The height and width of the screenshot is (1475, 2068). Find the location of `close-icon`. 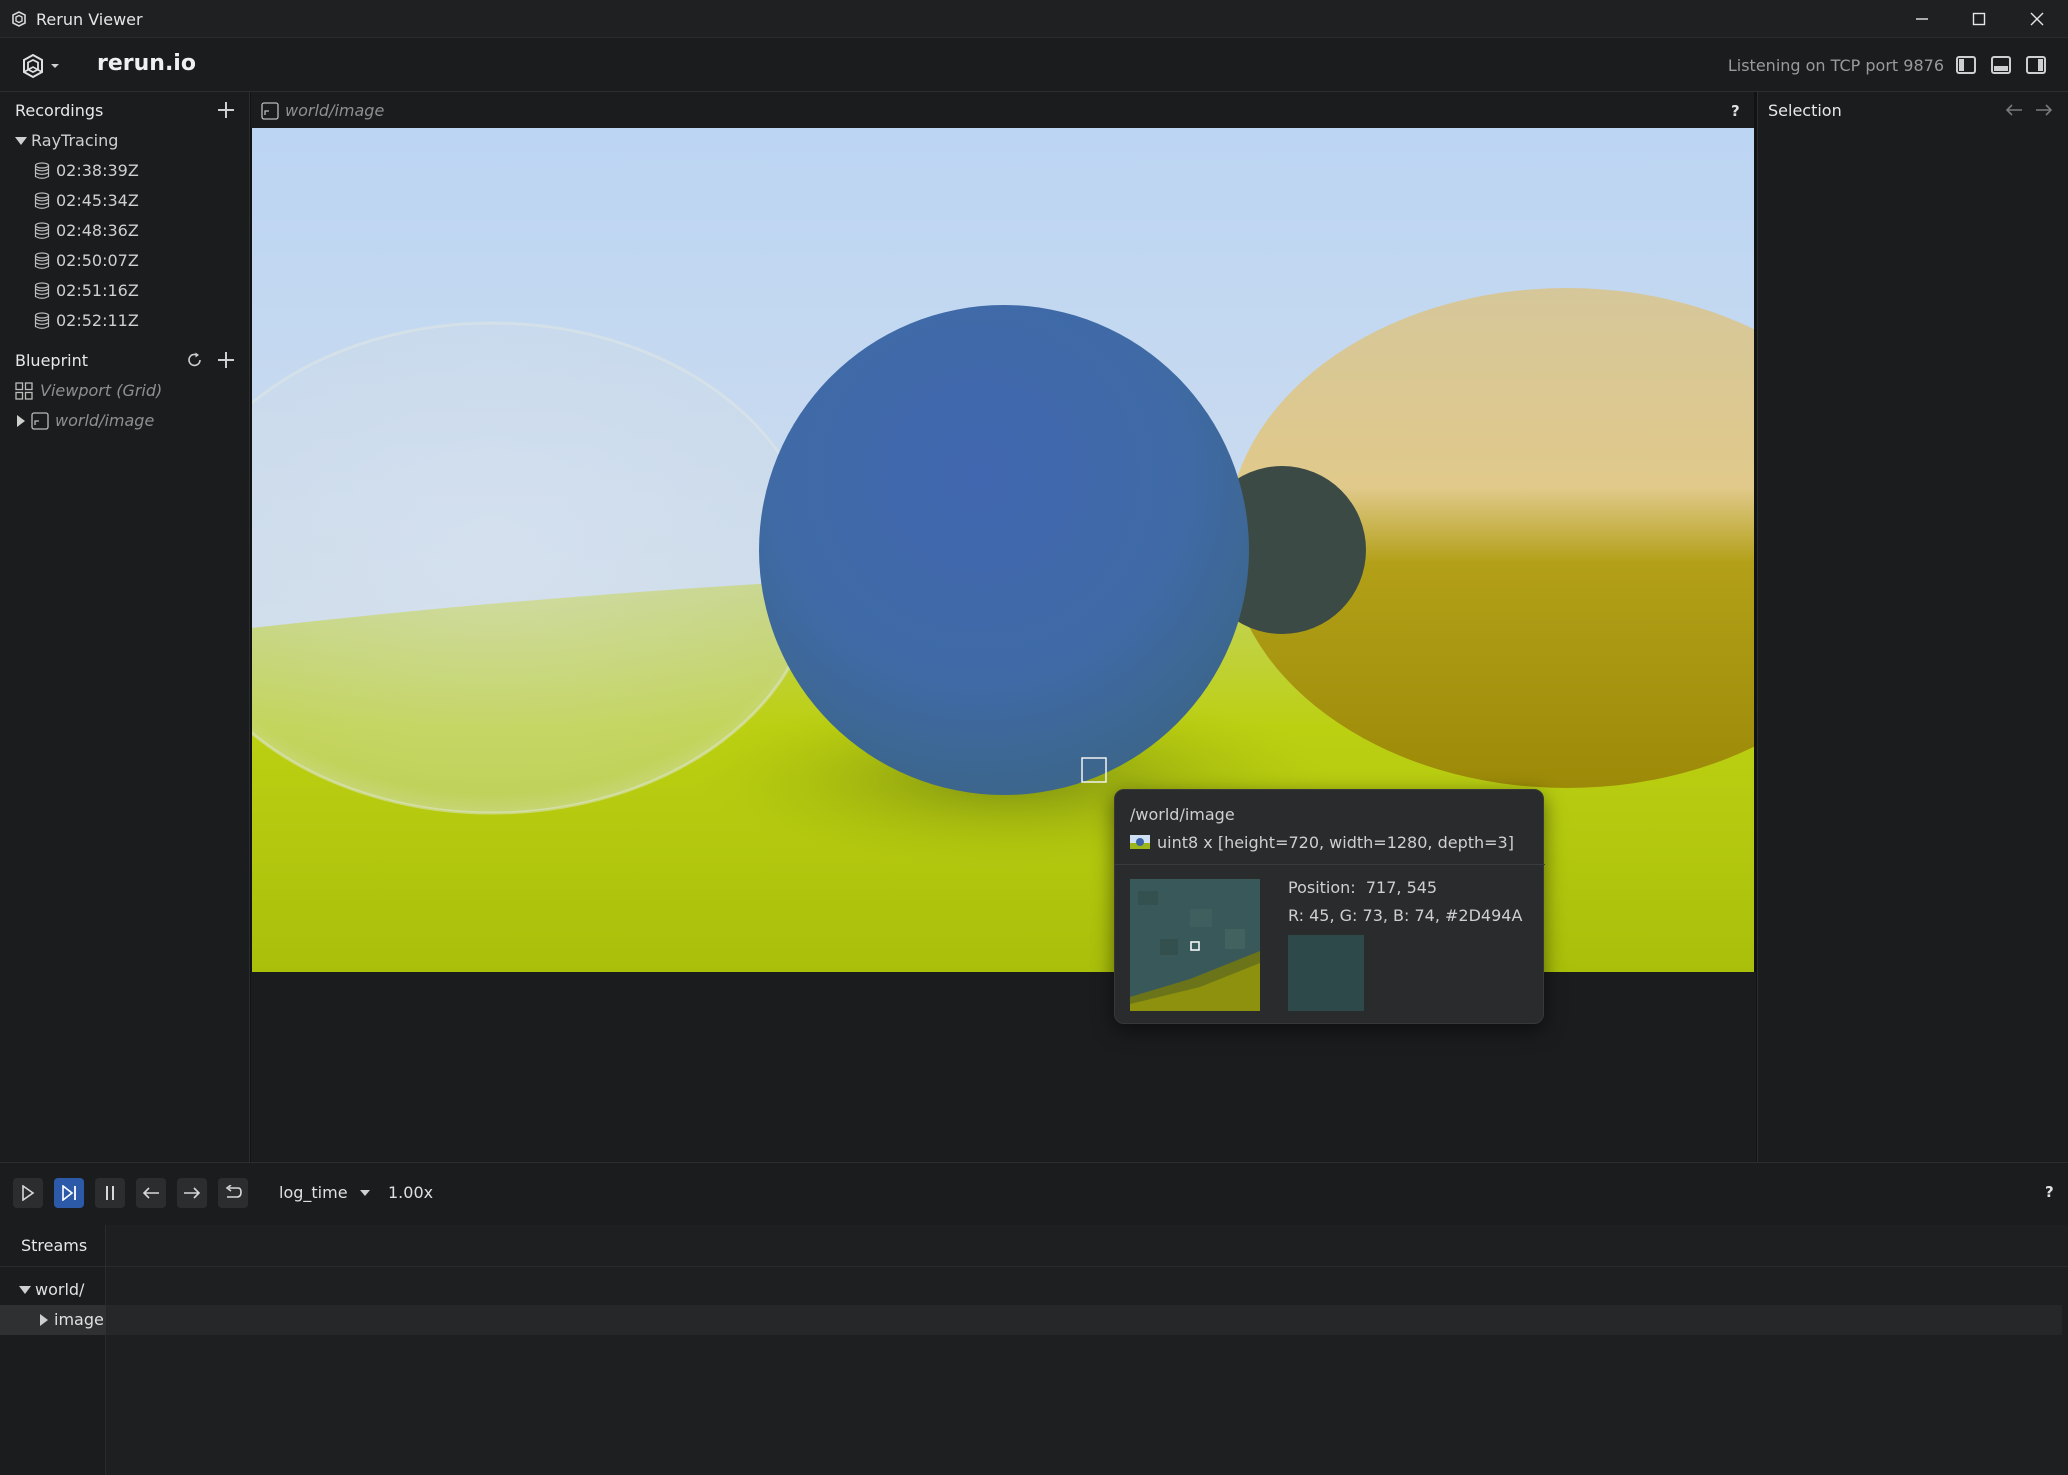

close-icon is located at coordinates (2037, 19).